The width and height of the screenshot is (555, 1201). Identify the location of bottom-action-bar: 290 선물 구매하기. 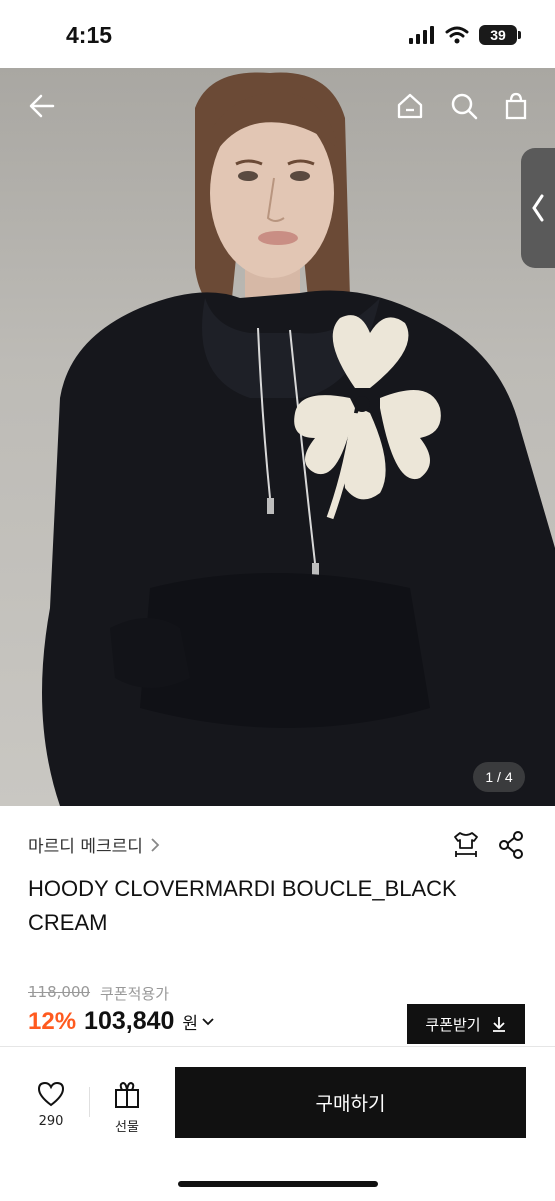
(277, 1123).